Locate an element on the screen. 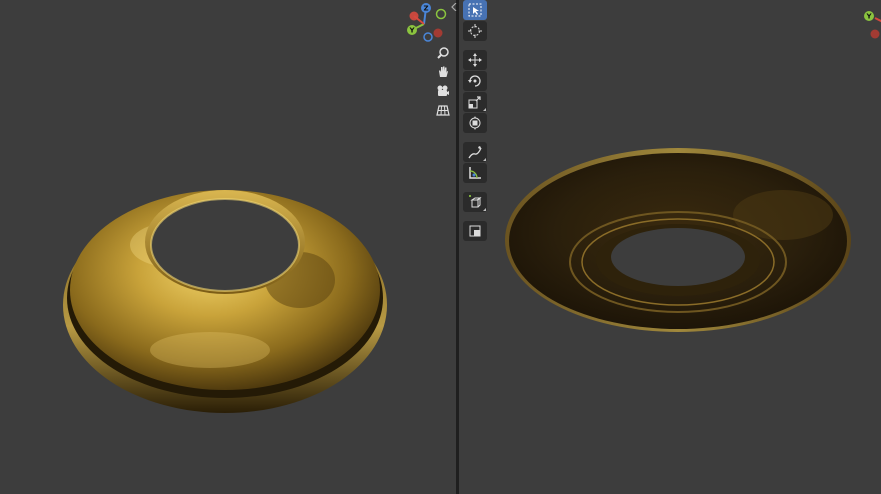 This screenshot has width=881, height=494. rotate-icon is located at coordinates (474, 81).